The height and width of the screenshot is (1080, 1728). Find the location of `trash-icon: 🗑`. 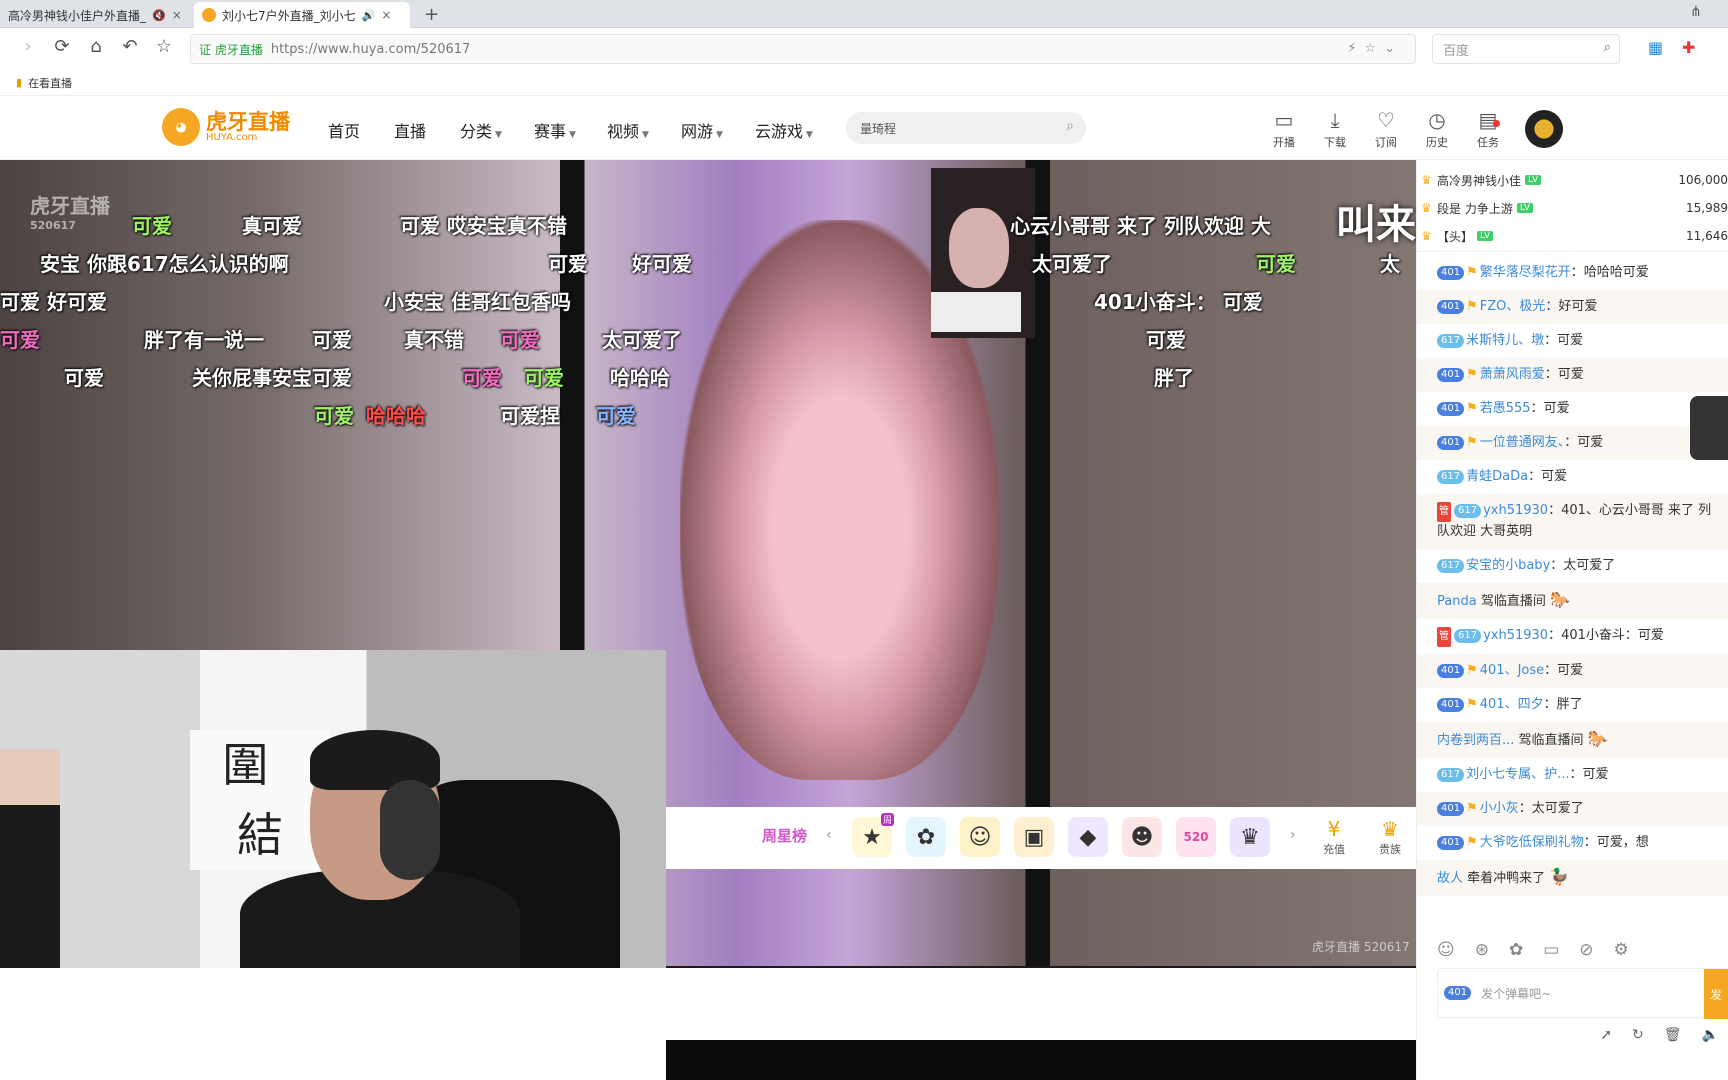

trash-icon: 🗑 is located at coordinates (1673, 1035).